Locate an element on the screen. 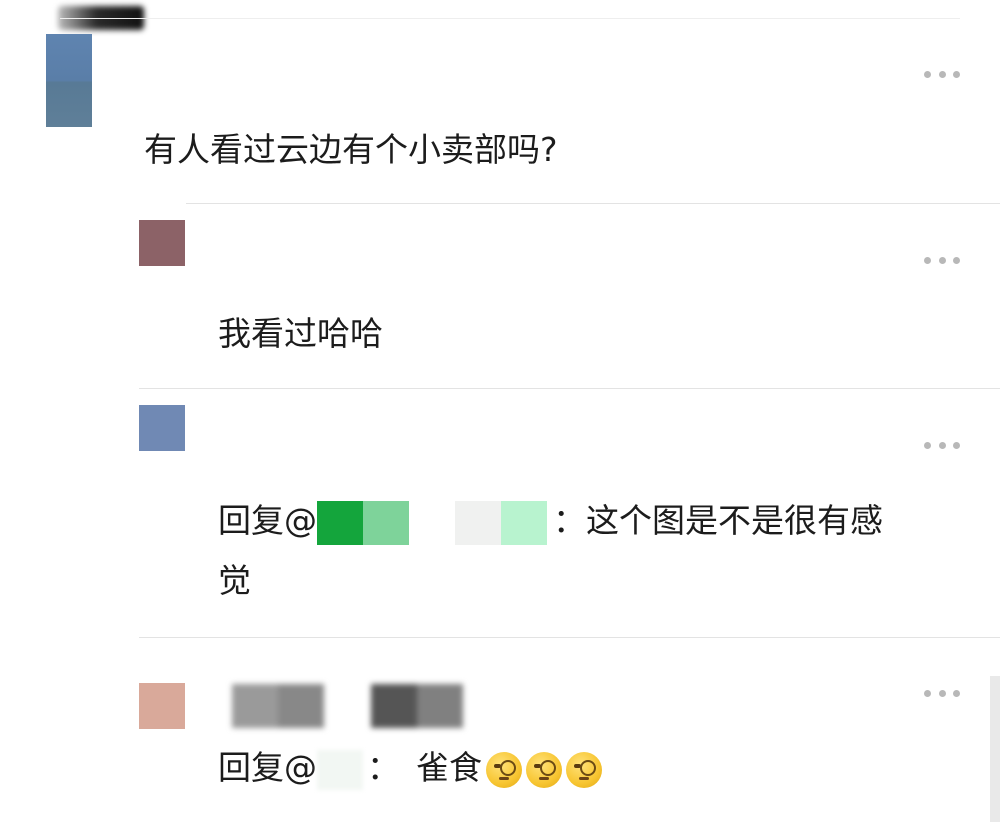 This screenshot has height=822, width=1000. reply-text: 回复@ ： 雀食 is located at coordinates (410, 768).